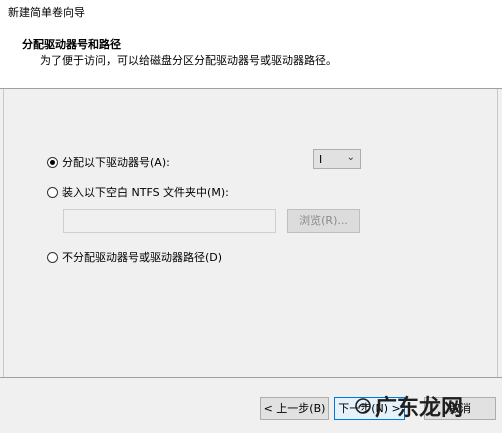 The image size is (502, 433). I want to click on assign-letter-option: 分配以下驱动器号(A):, so click(108, 162).